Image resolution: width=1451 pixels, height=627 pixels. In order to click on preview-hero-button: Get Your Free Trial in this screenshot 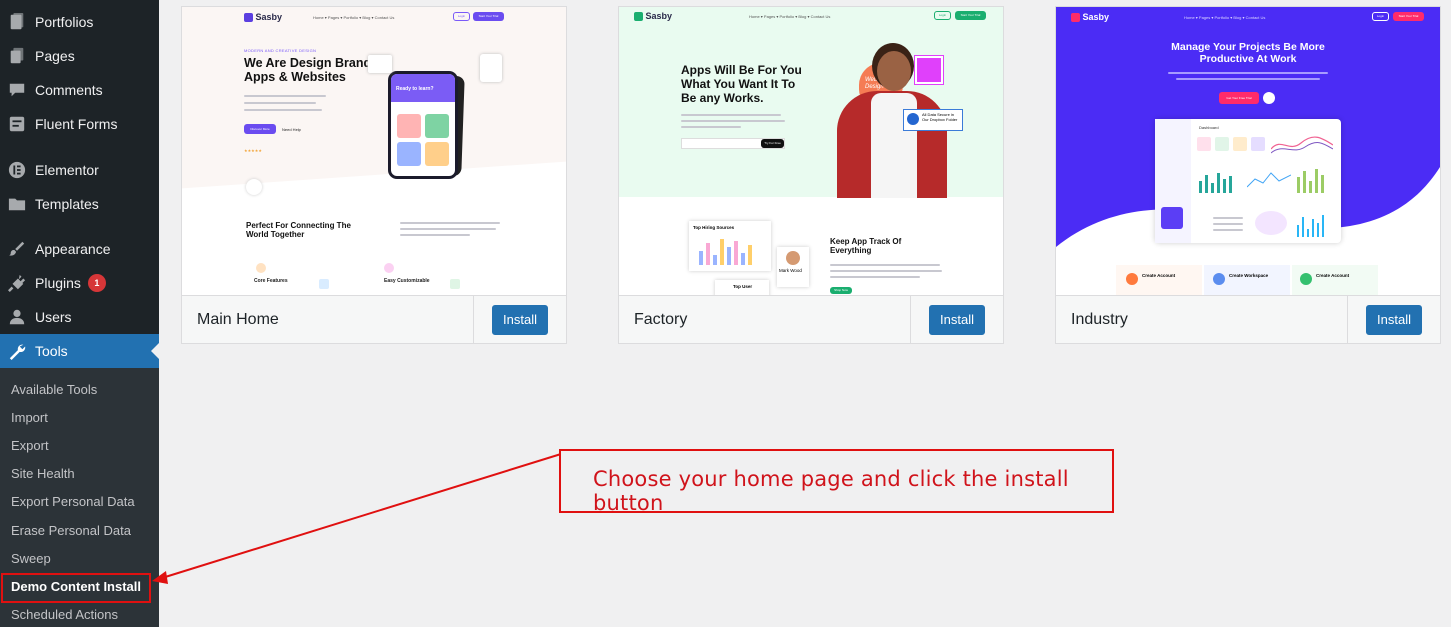, I will do `click(1239, 98)`.